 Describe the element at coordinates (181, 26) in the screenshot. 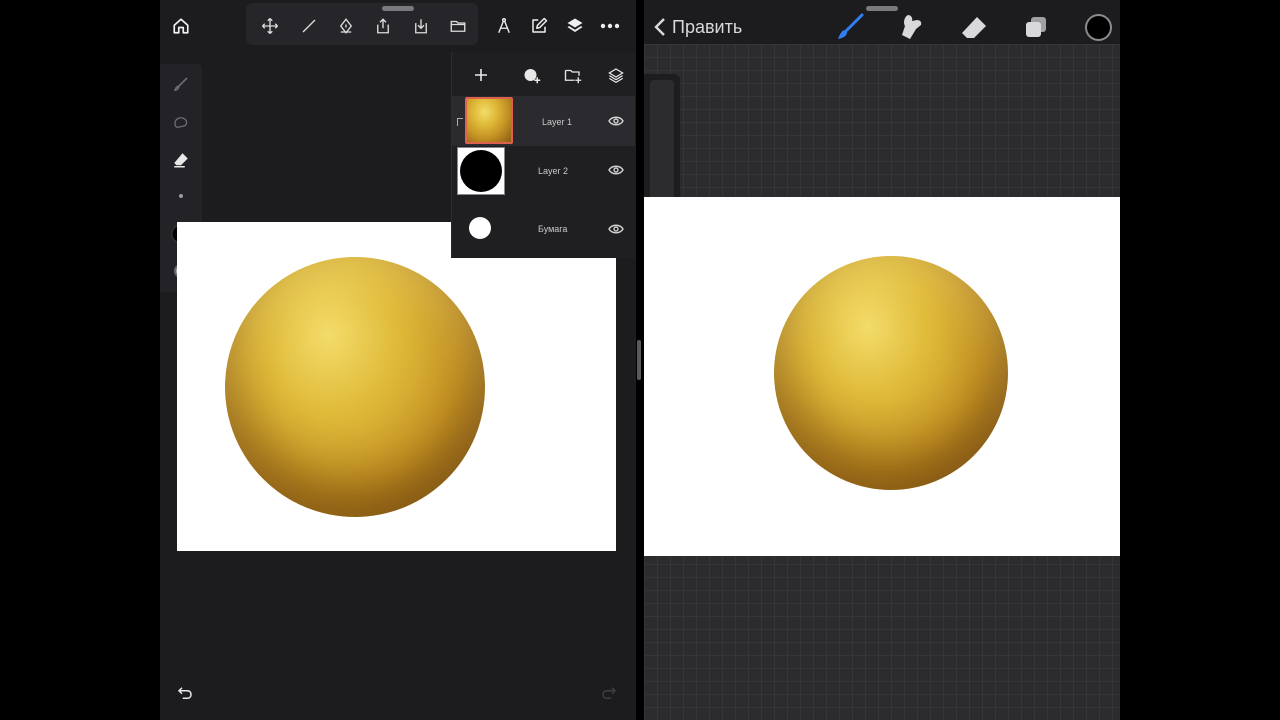

I see `home-icon` at that location.